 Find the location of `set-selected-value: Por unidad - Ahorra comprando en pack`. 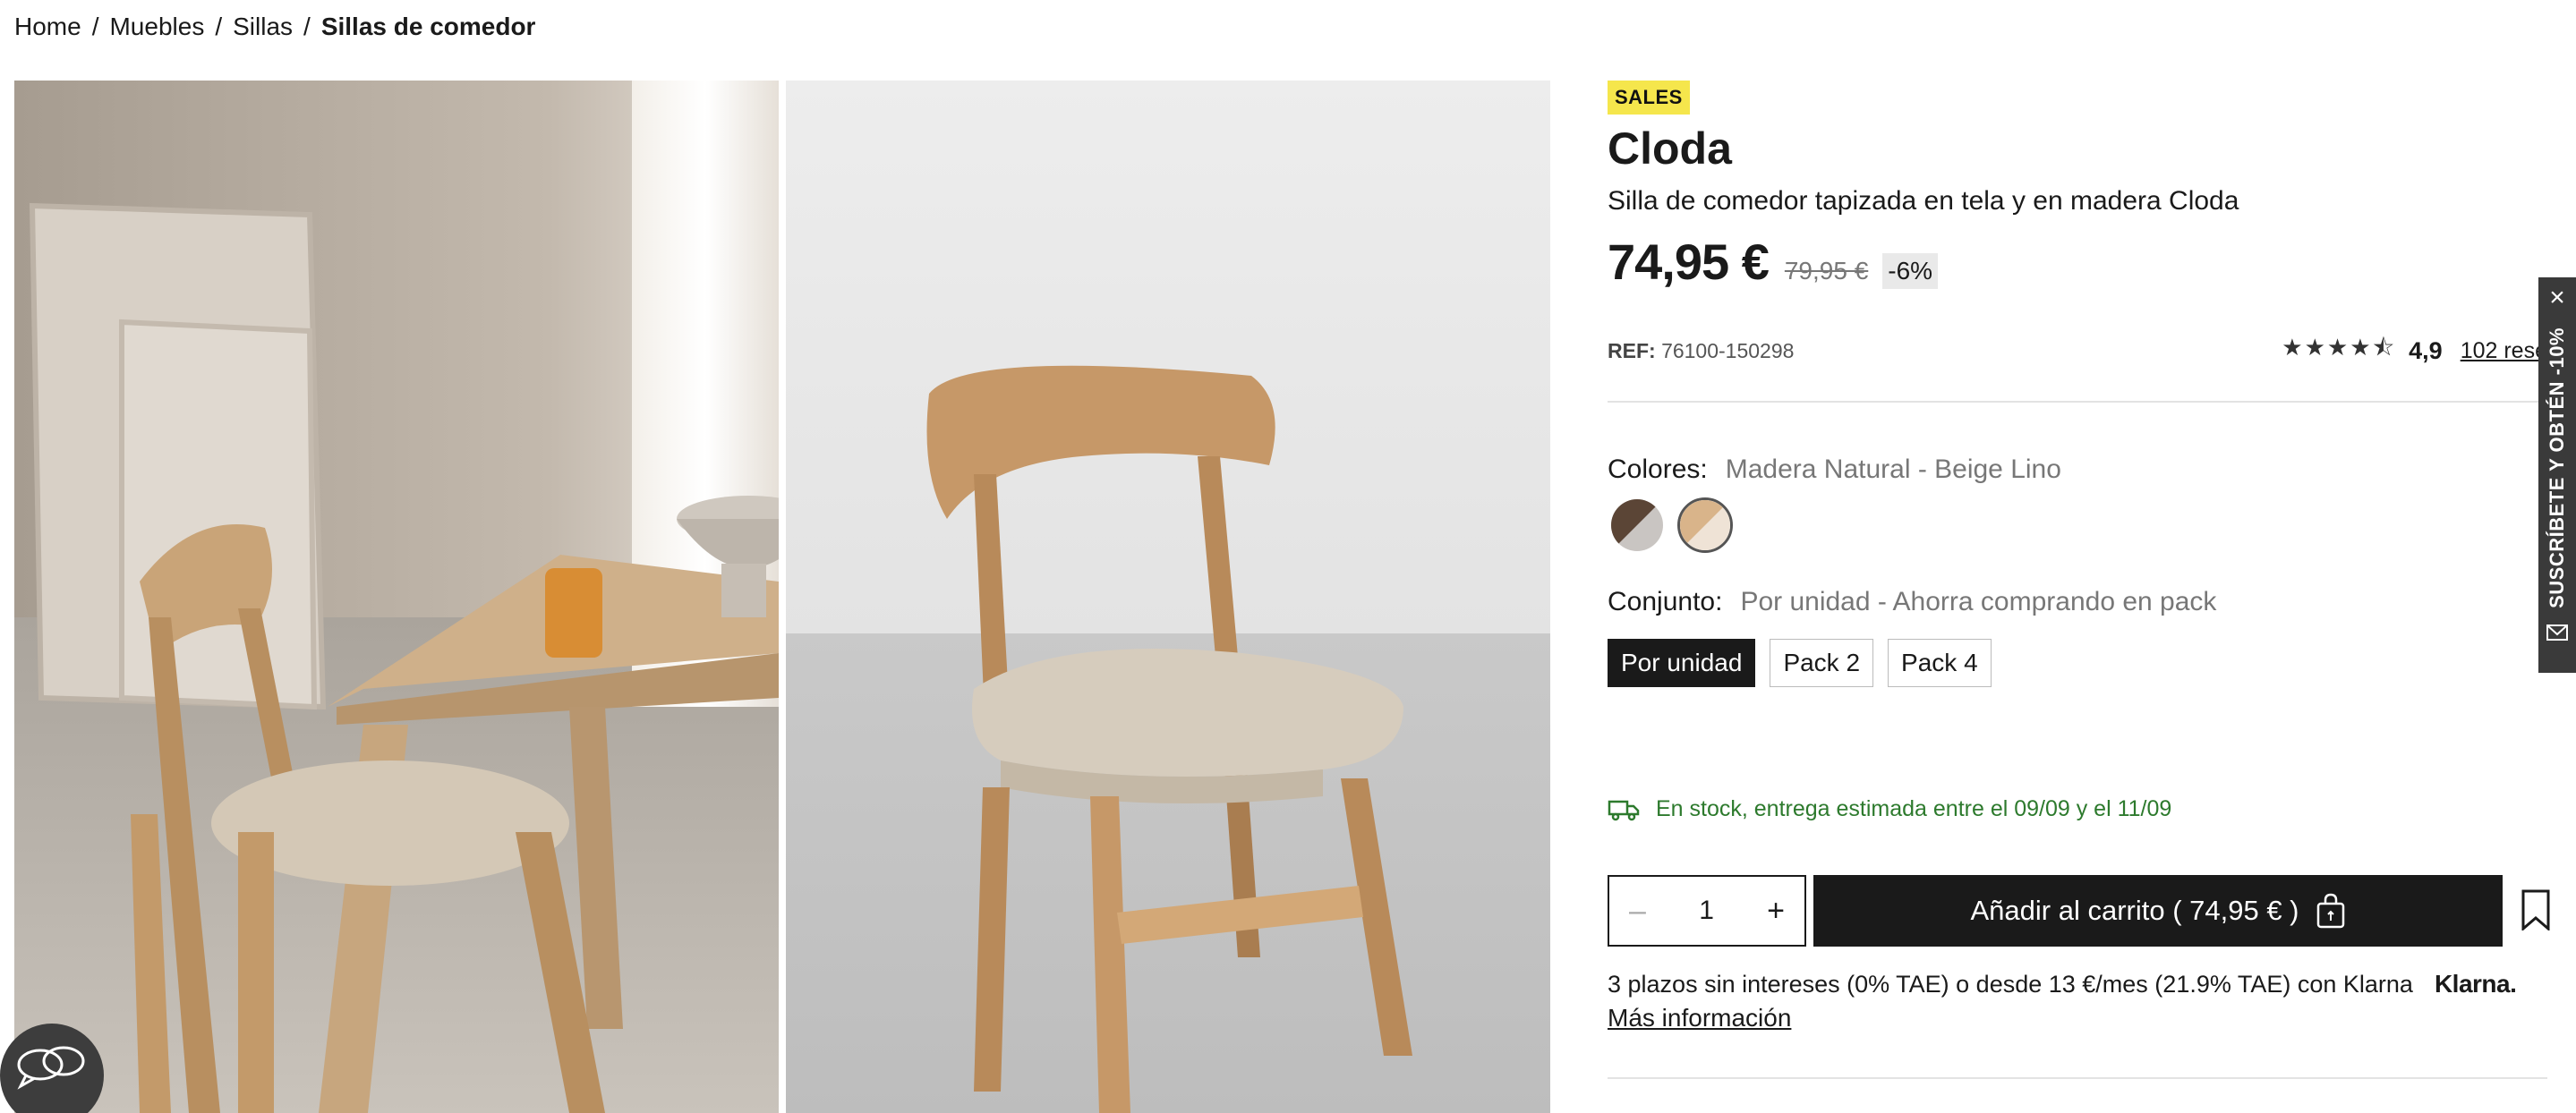

set-selected-value: Por unidad - Ahorra comprando en pack is located at coordinates (1978, 601).